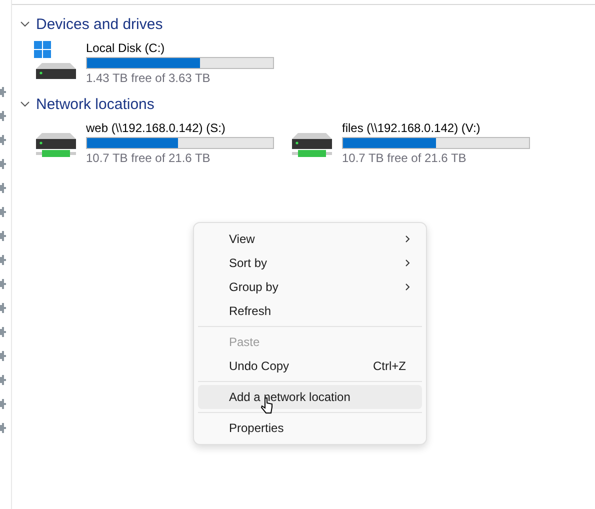 Image resolution: width=595 pixels, height=509 pixels. I want to click on menu-item: Undo Copy Ctrl+Z, so click(310, 366).